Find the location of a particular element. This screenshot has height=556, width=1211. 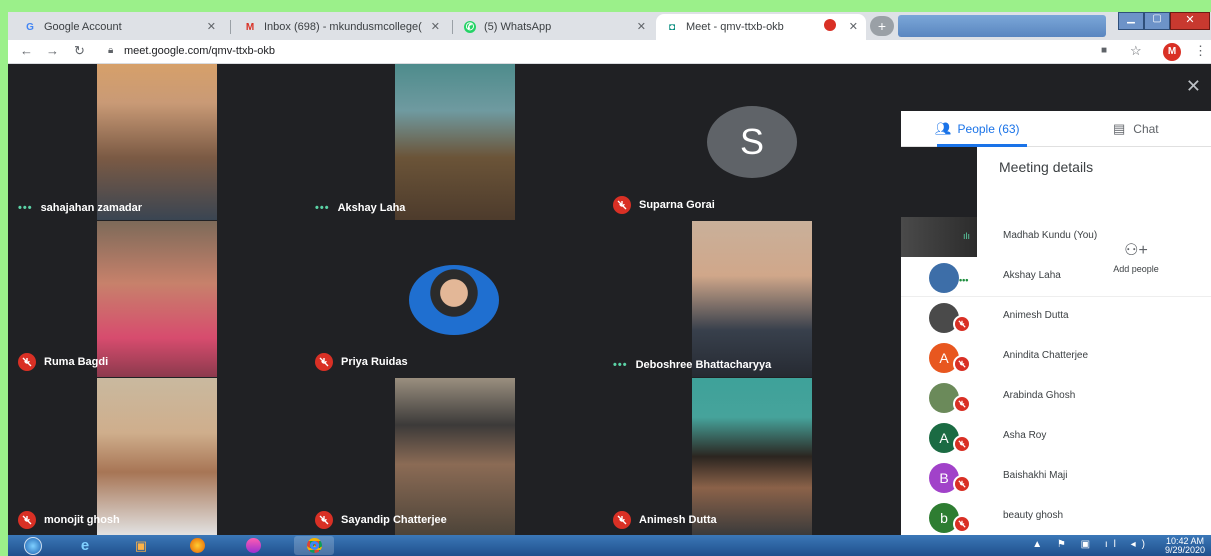

avatar is located at coordinates (944, 278).